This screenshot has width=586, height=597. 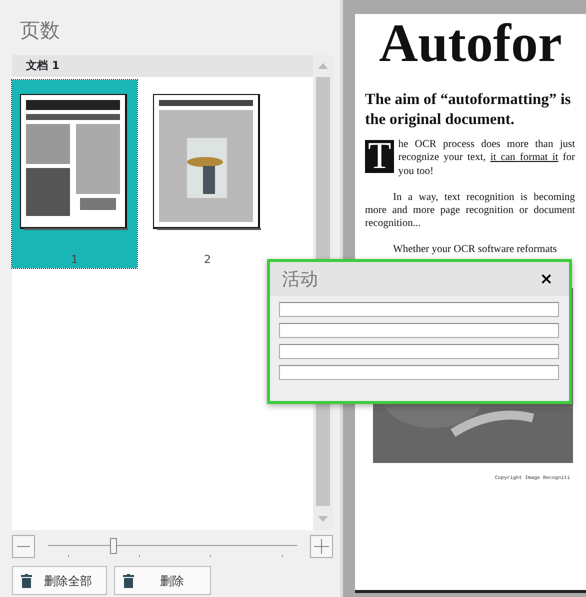 I want to click on slider-thumb, so click(x=113, y=546).